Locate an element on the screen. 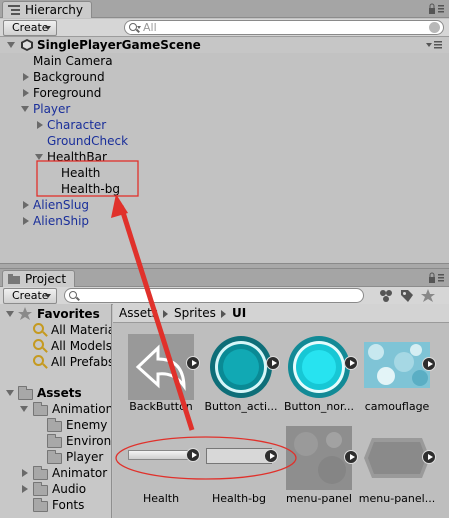 The height and width of the screenshot is (518, 449). folder-fonts: Fonts is located at coordinates (55, 505).